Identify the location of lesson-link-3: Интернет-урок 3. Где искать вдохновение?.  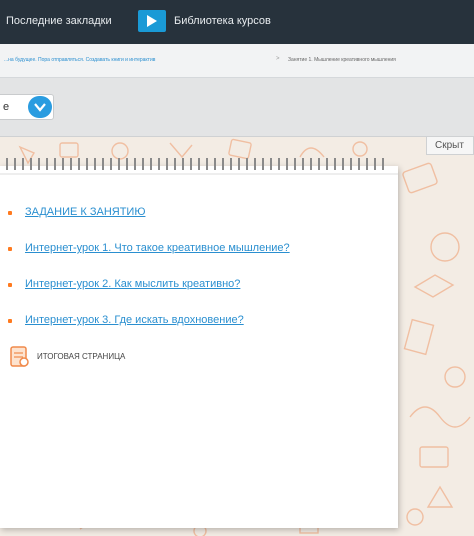
(134, 320).